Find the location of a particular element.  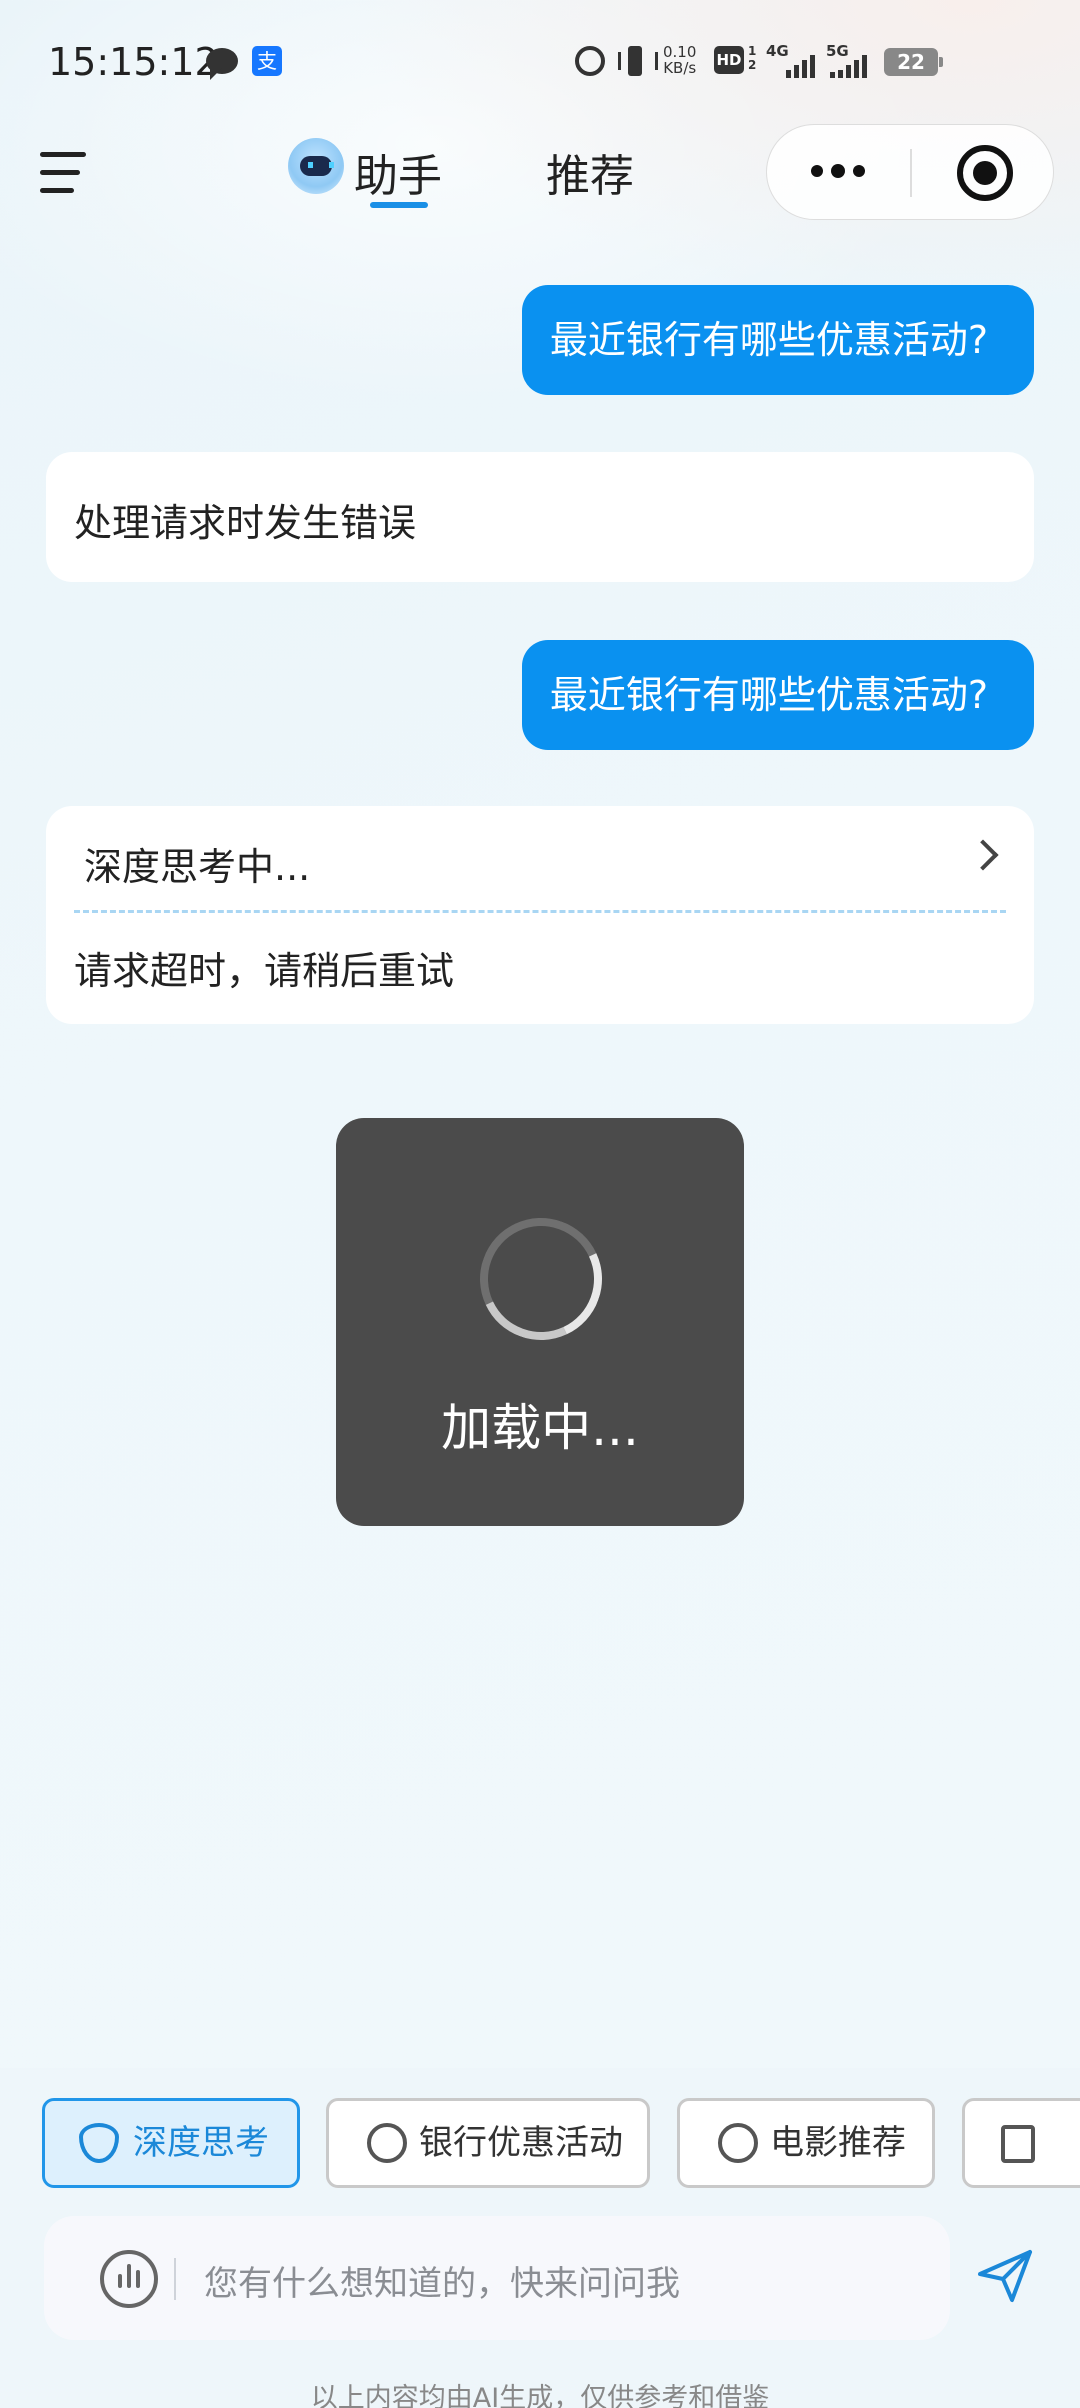

net-speed: 0.10 KB/s is located at coordinates (679, 60).